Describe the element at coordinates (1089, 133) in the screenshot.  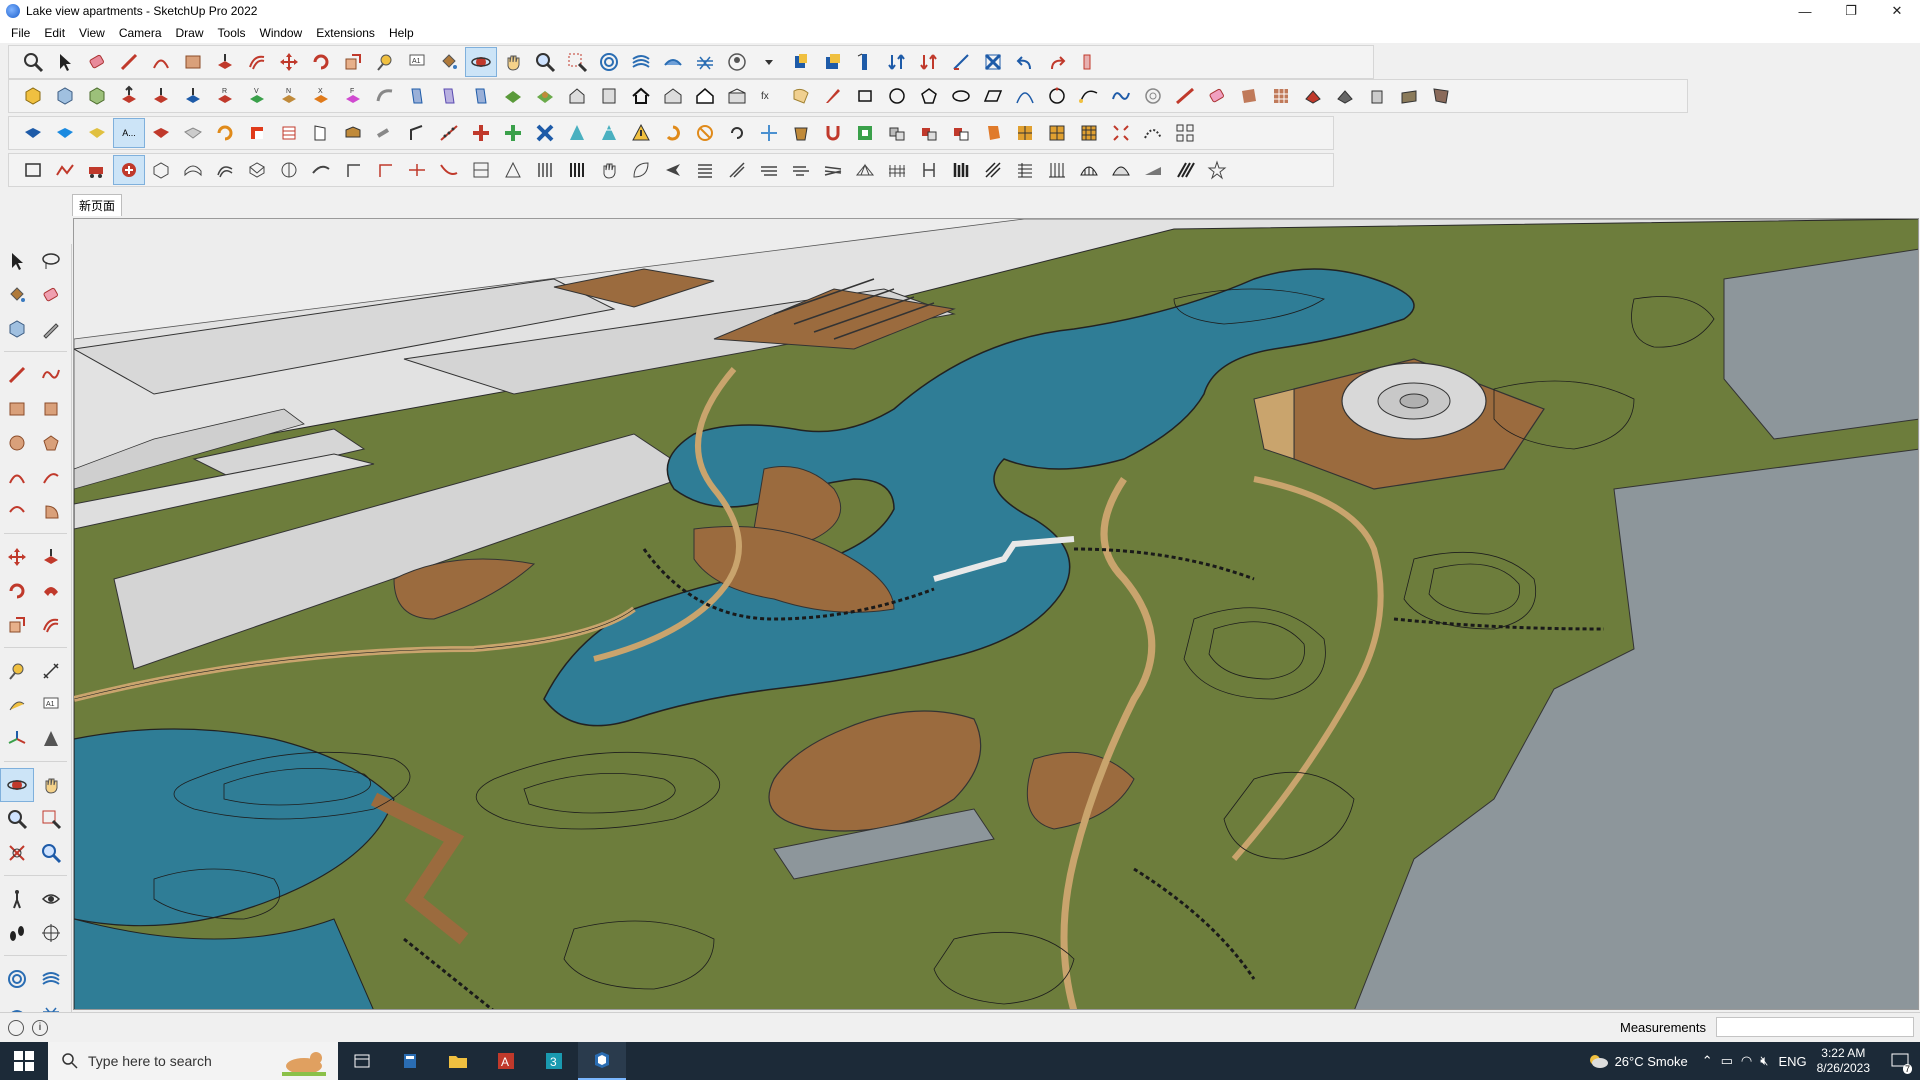
I see `grid-fine-icon` at that location.